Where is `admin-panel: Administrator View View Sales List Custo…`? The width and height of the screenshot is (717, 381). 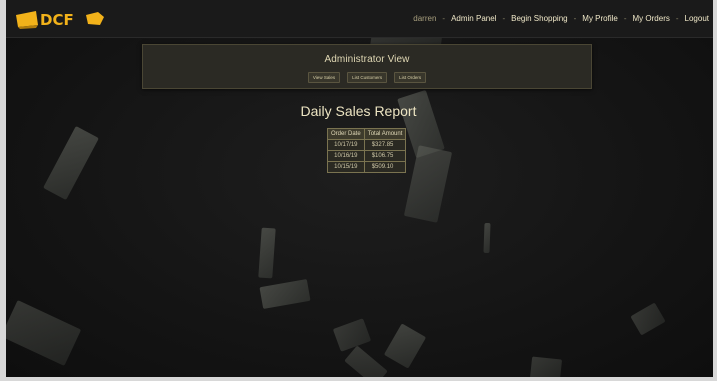 admin-panel: Administrator View View Sales List Custo… is located at coordinates (367, 66).